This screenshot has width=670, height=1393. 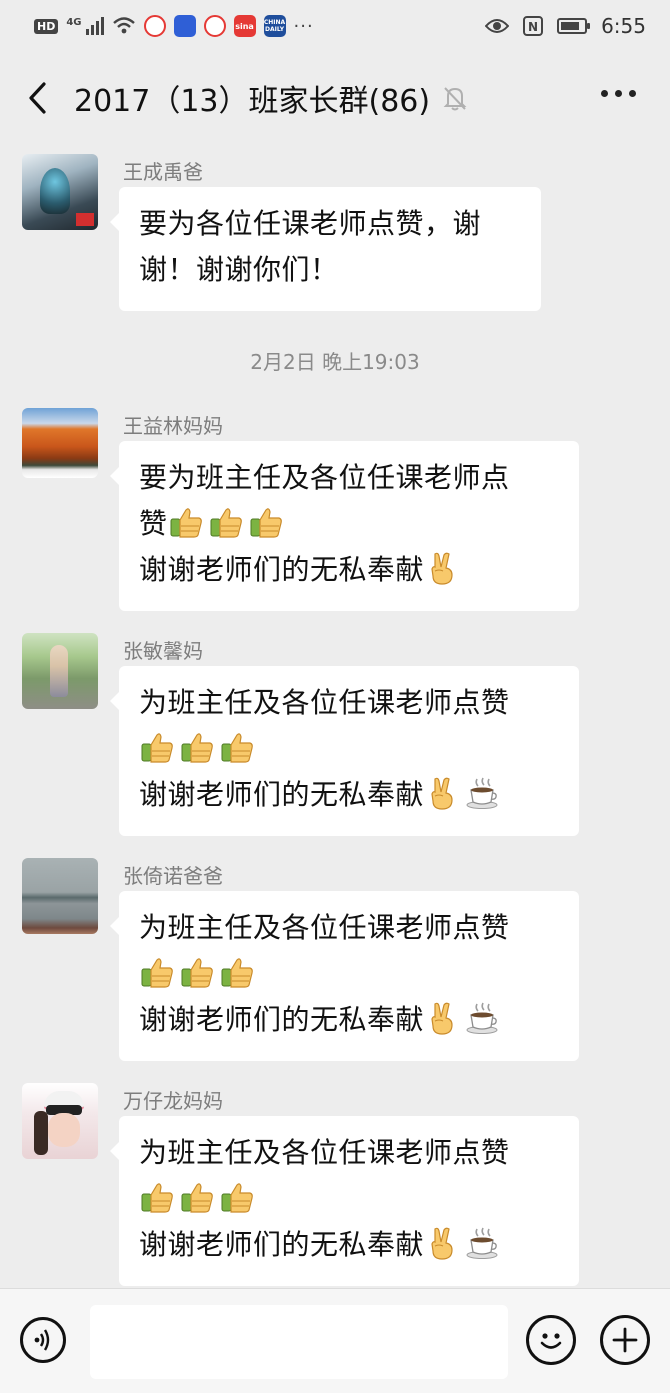 I want to click on message-text: 赞, so click(x=153, y=523).